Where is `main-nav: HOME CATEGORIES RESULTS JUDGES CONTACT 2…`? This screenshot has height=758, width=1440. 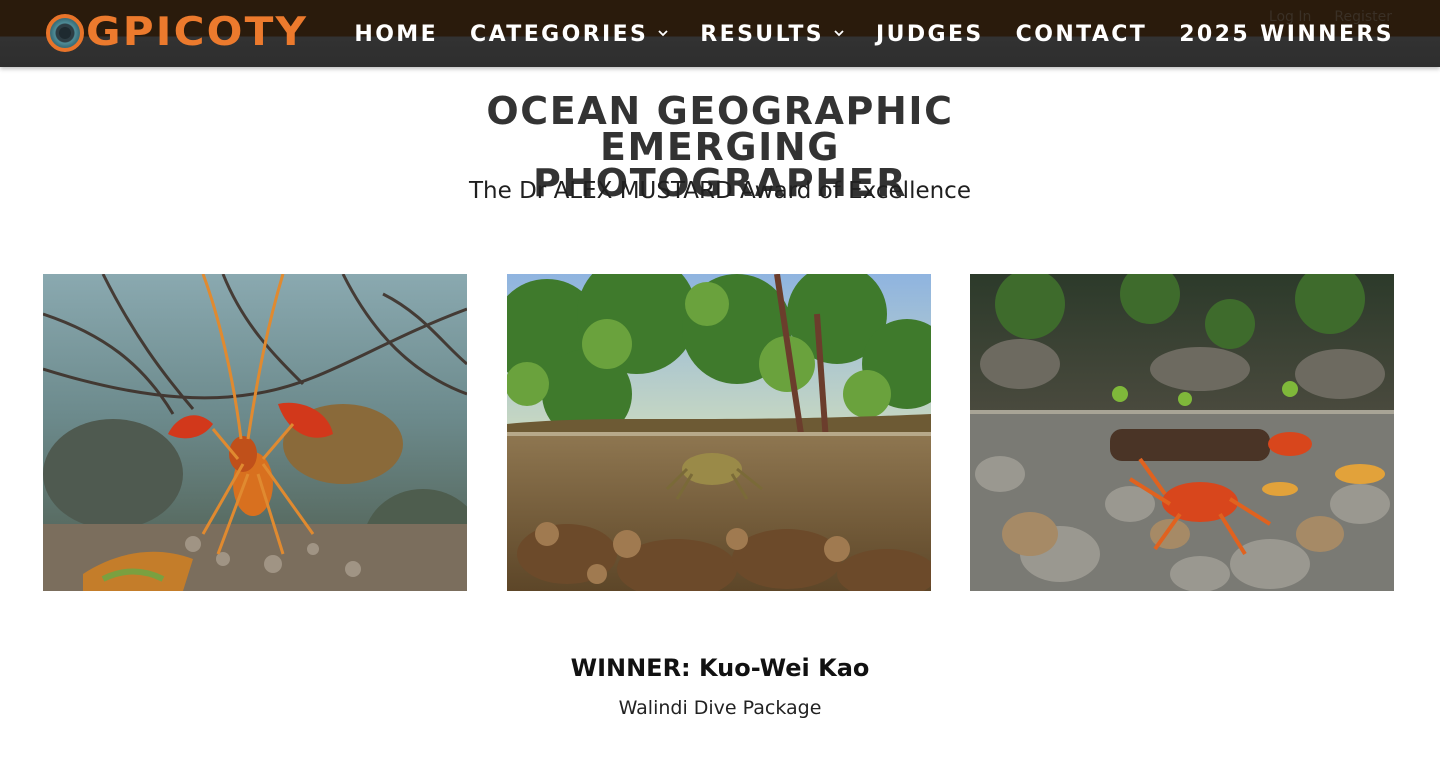
main-nav: HOME CATEGORIES RESULTS JUDGES CONTACT 2… is located at coordinates (858, 34).